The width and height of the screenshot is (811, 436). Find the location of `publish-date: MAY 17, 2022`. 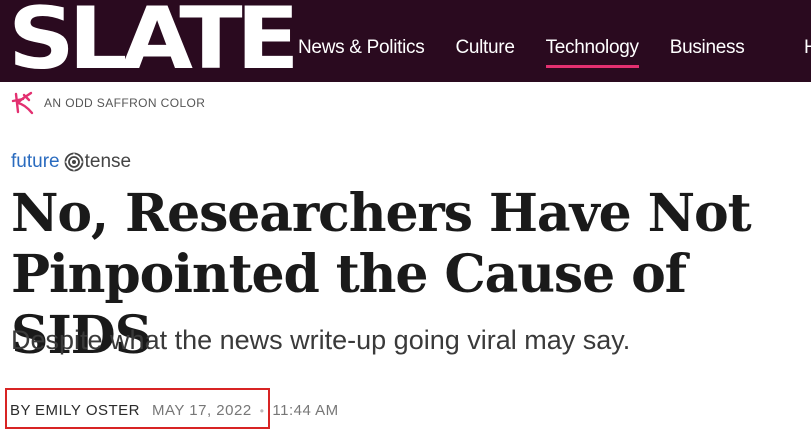

publish-date: MAY 17, 2022 is located at coordinates (202, 410).